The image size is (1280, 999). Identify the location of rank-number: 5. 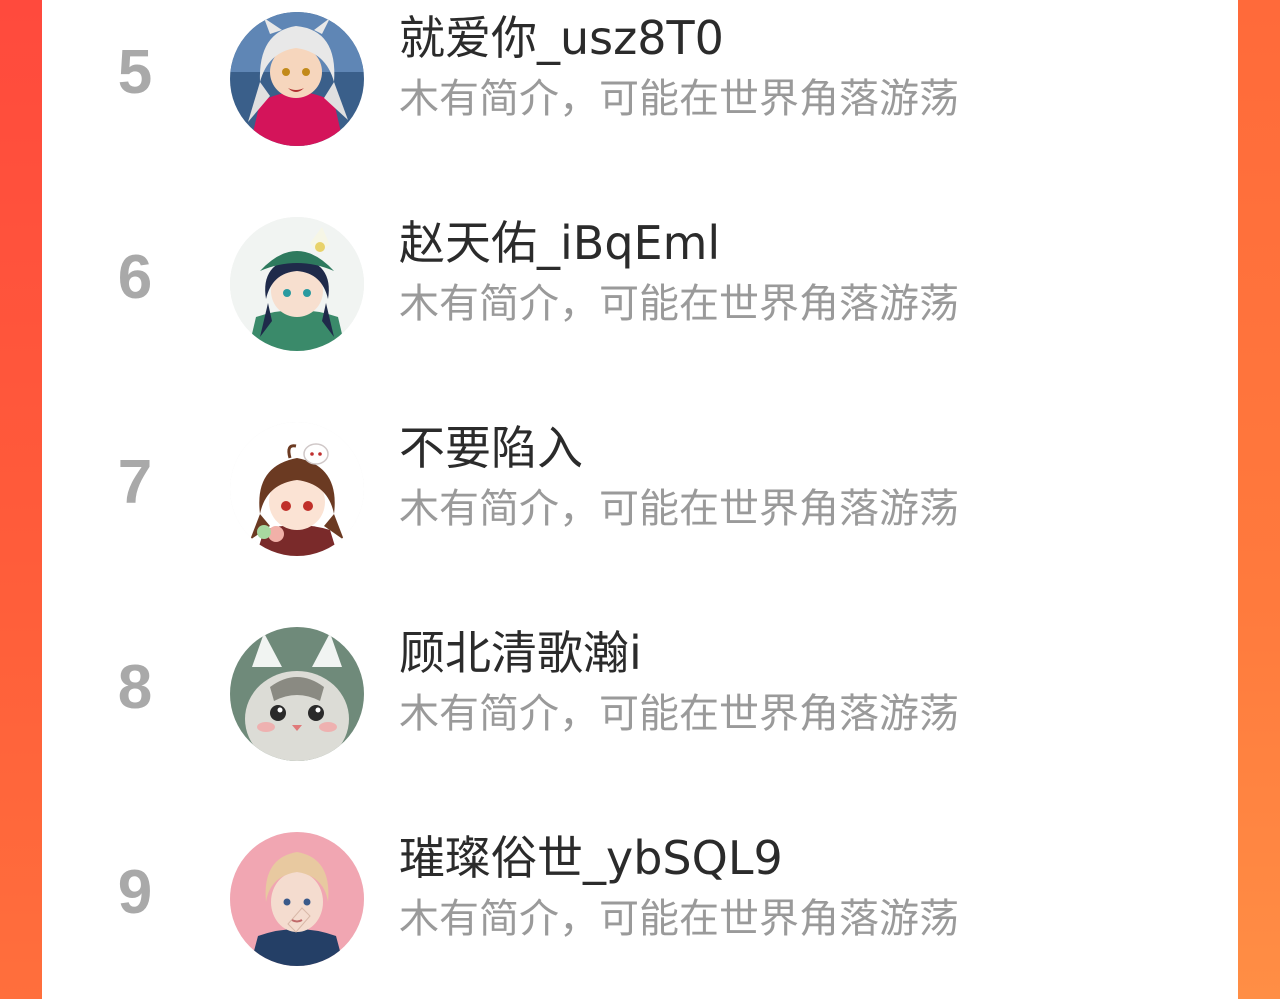
(135, 72).